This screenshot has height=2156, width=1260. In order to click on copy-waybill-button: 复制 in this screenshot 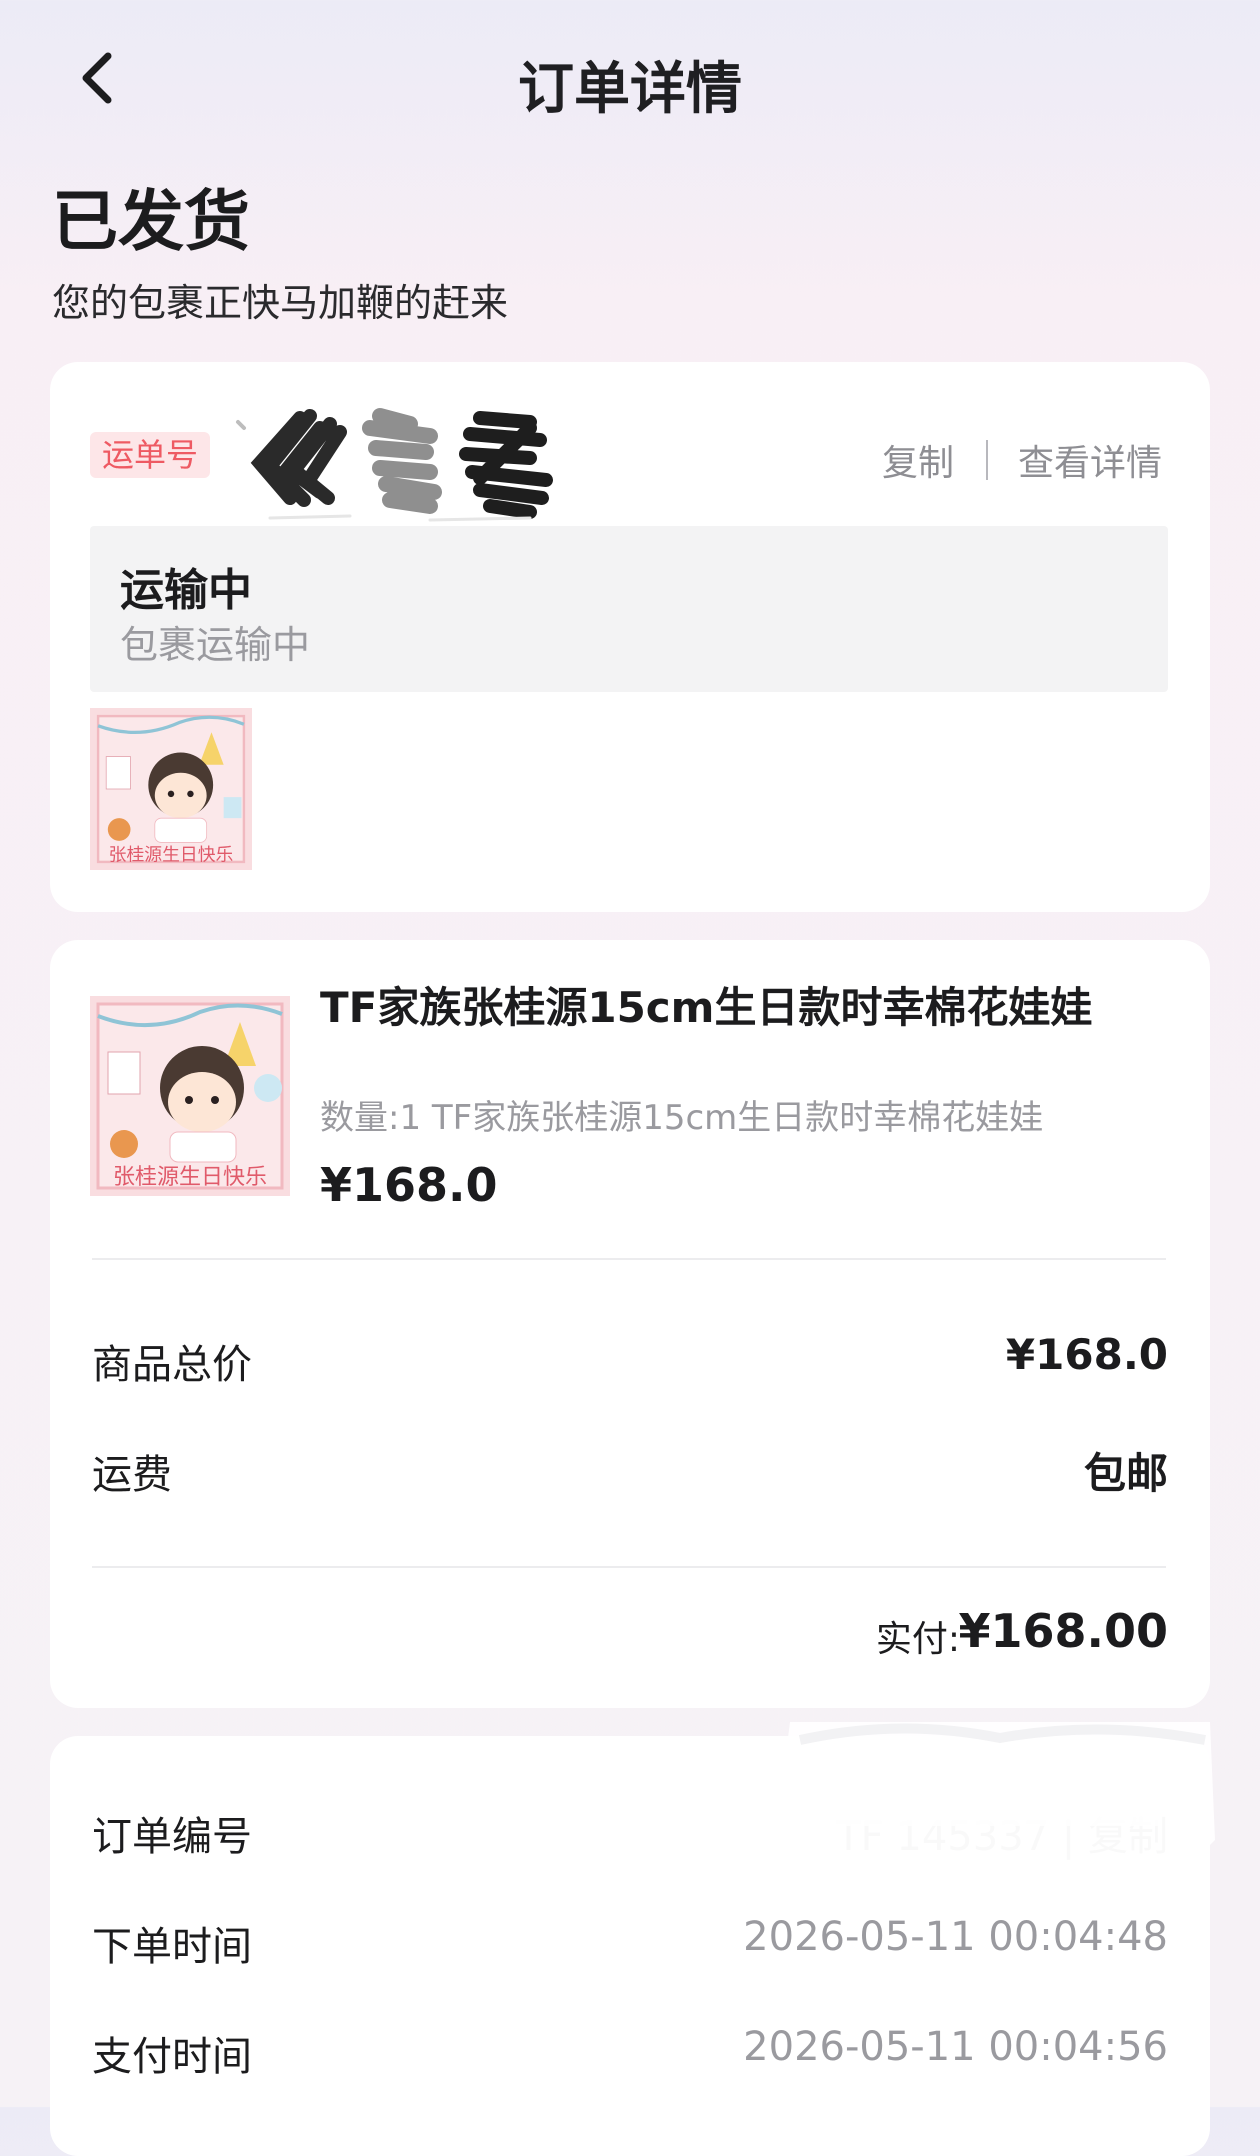, I will do `click(918, 460)`.